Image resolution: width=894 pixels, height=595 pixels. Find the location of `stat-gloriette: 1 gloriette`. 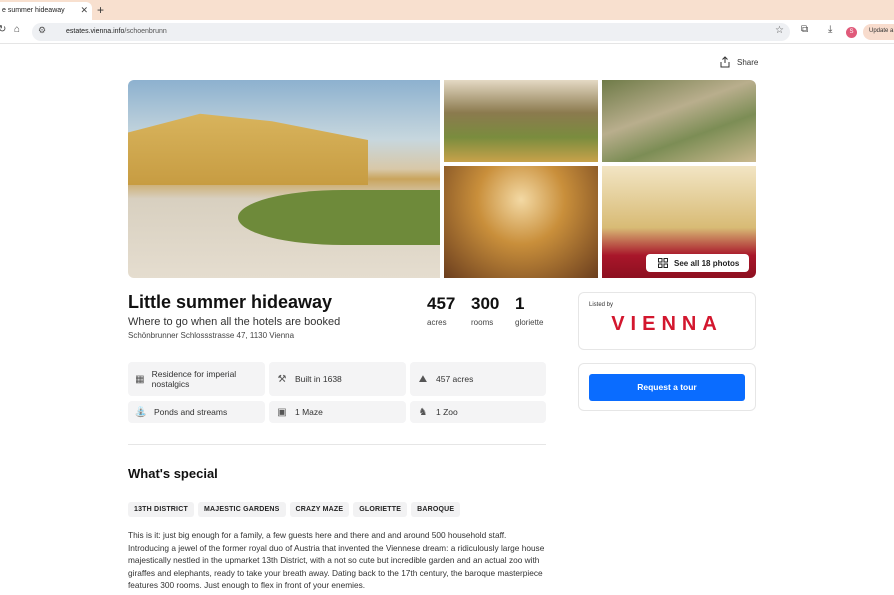

stat-gloriette: 1 gloriette is located at coordinates (529, 310).